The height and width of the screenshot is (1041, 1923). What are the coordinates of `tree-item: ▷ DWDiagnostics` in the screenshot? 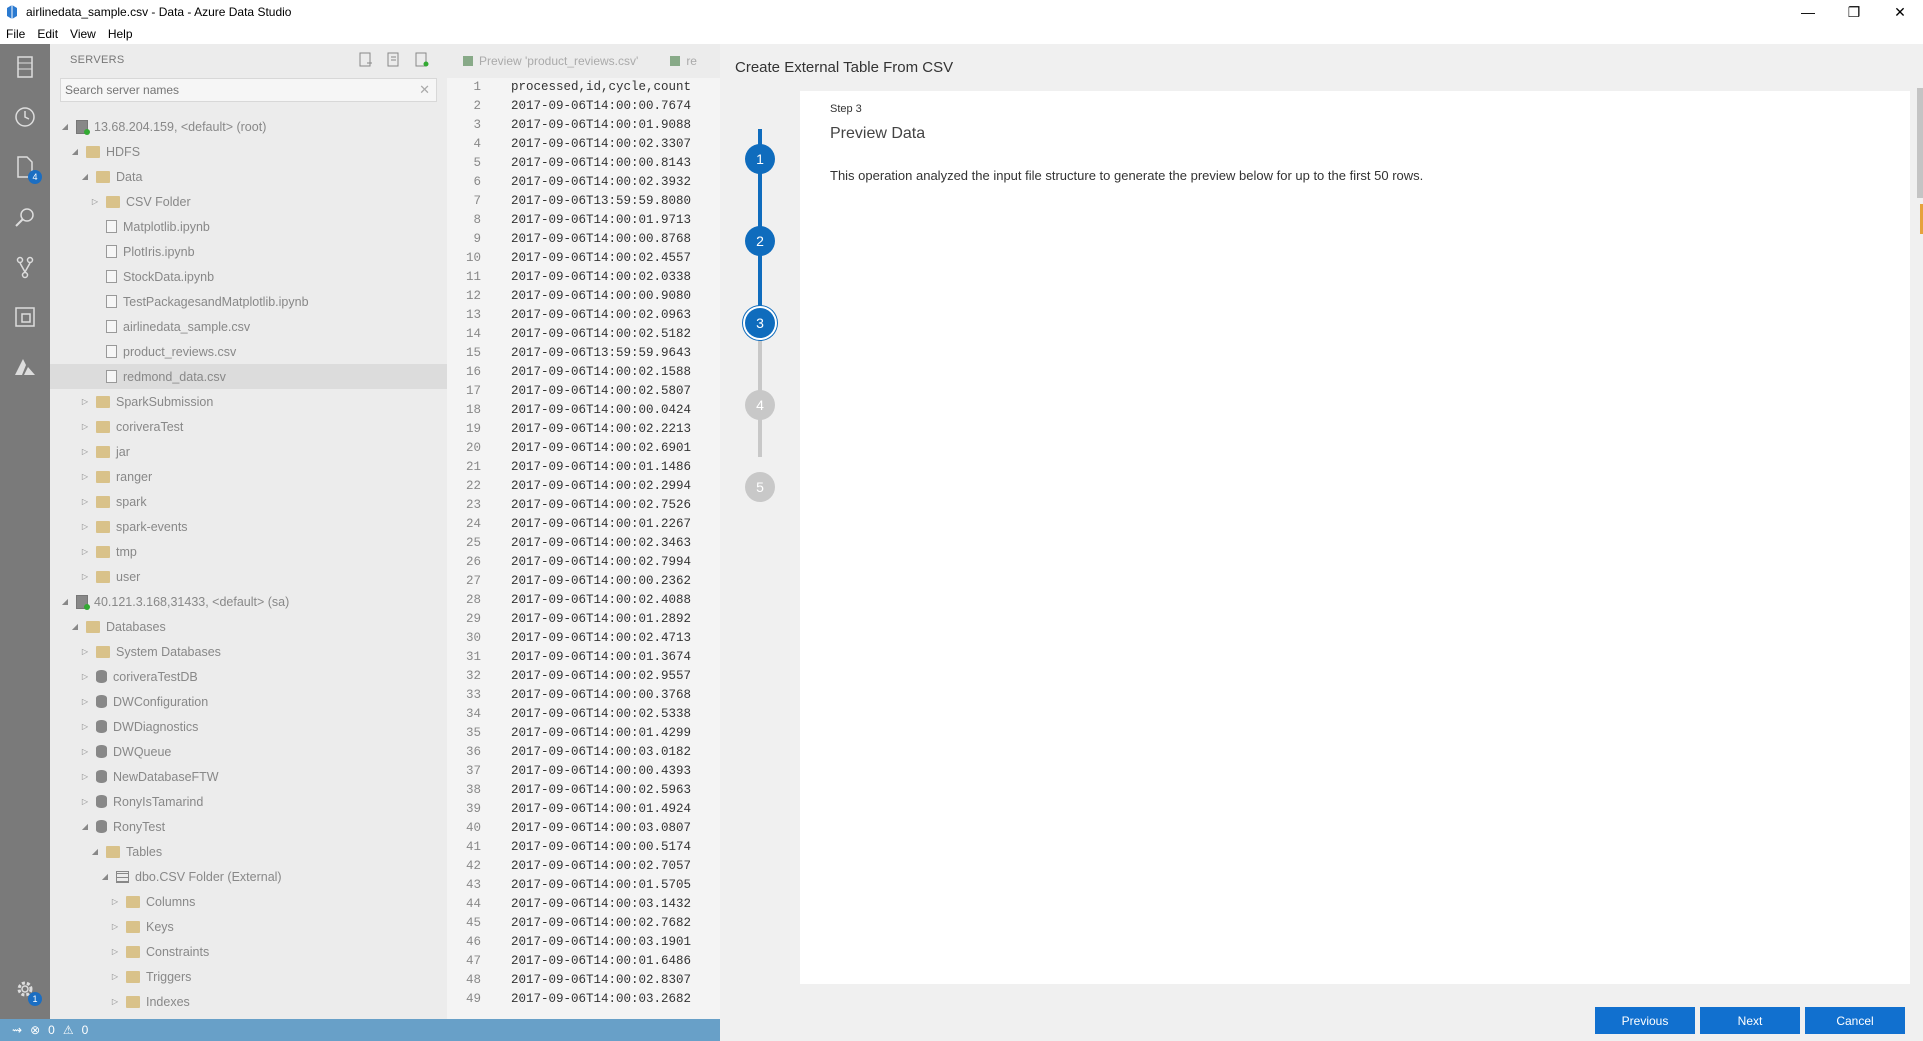 It's located at (248, 726).